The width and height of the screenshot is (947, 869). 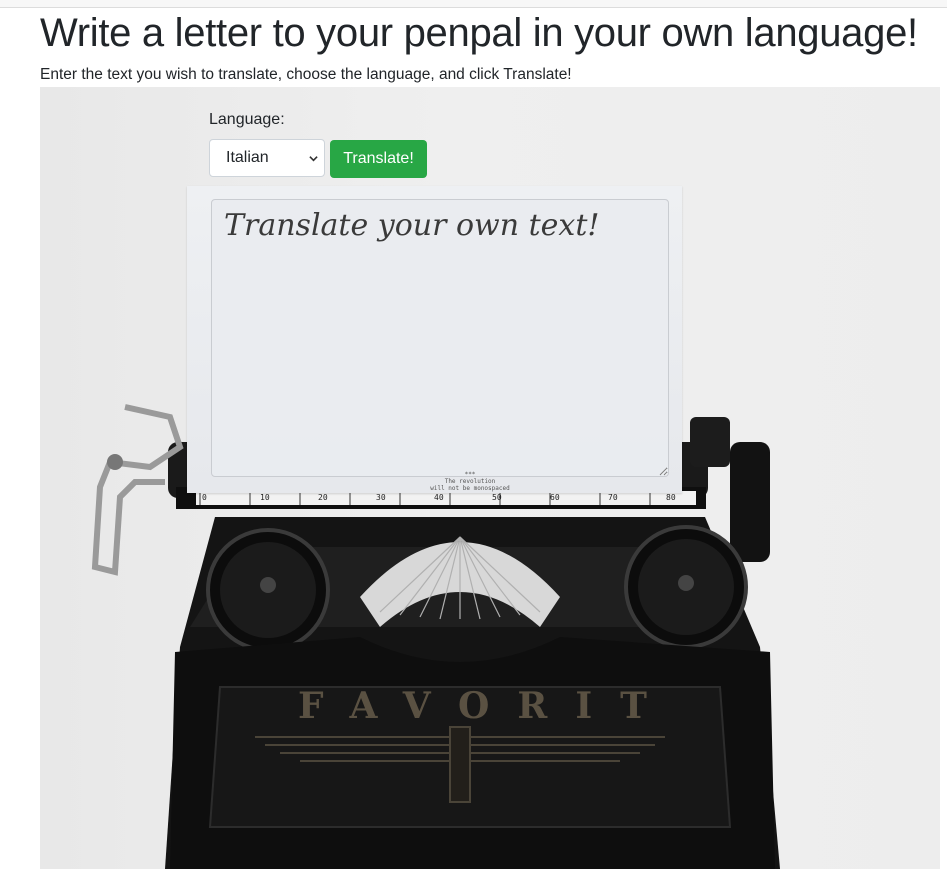 I want to click on scale-number: 80, so click(x=671, y=497).